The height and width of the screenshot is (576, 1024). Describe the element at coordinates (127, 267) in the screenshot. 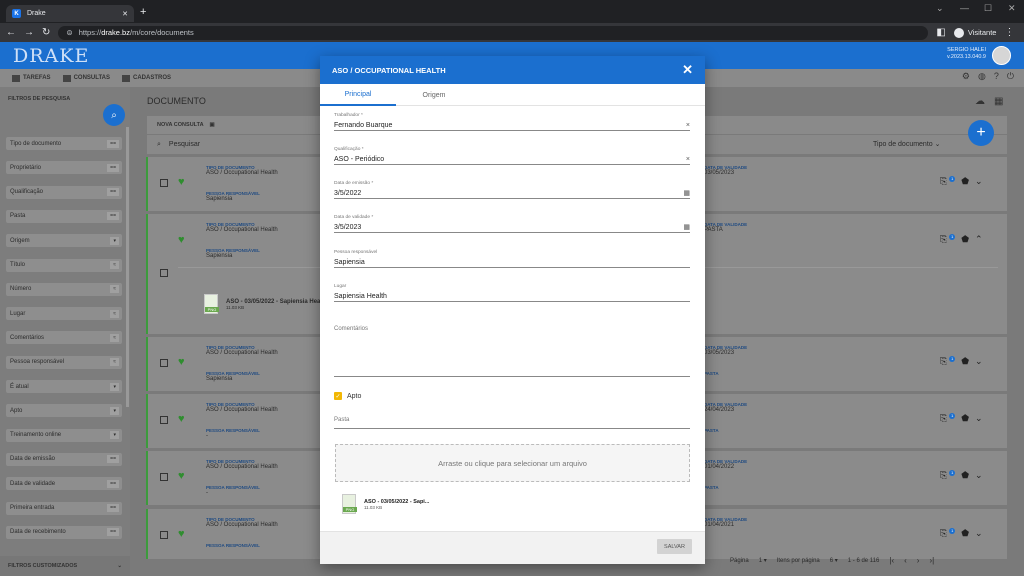

I see `sidebar-scrollbar` at that location.